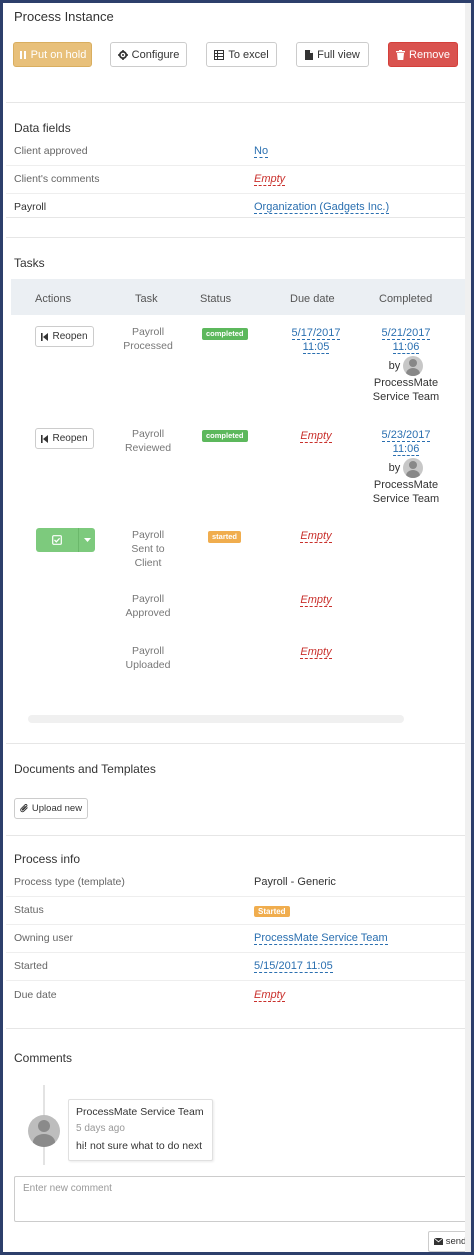 The image size is (474, 1255). I want to click on pause-icon, so click(23, 54).